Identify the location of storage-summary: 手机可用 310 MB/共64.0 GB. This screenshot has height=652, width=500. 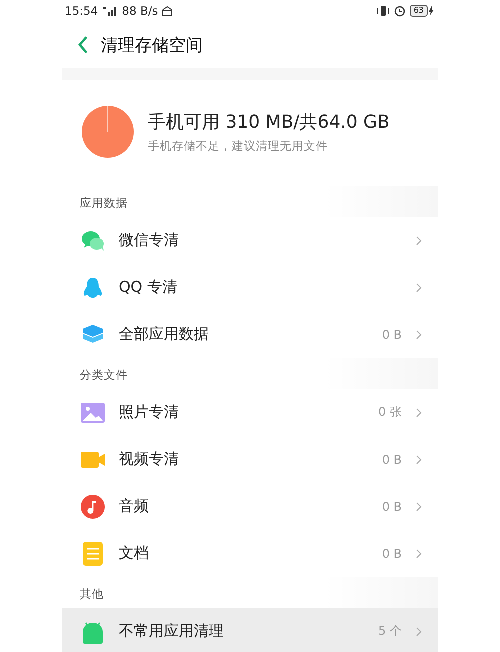
(269, 122).